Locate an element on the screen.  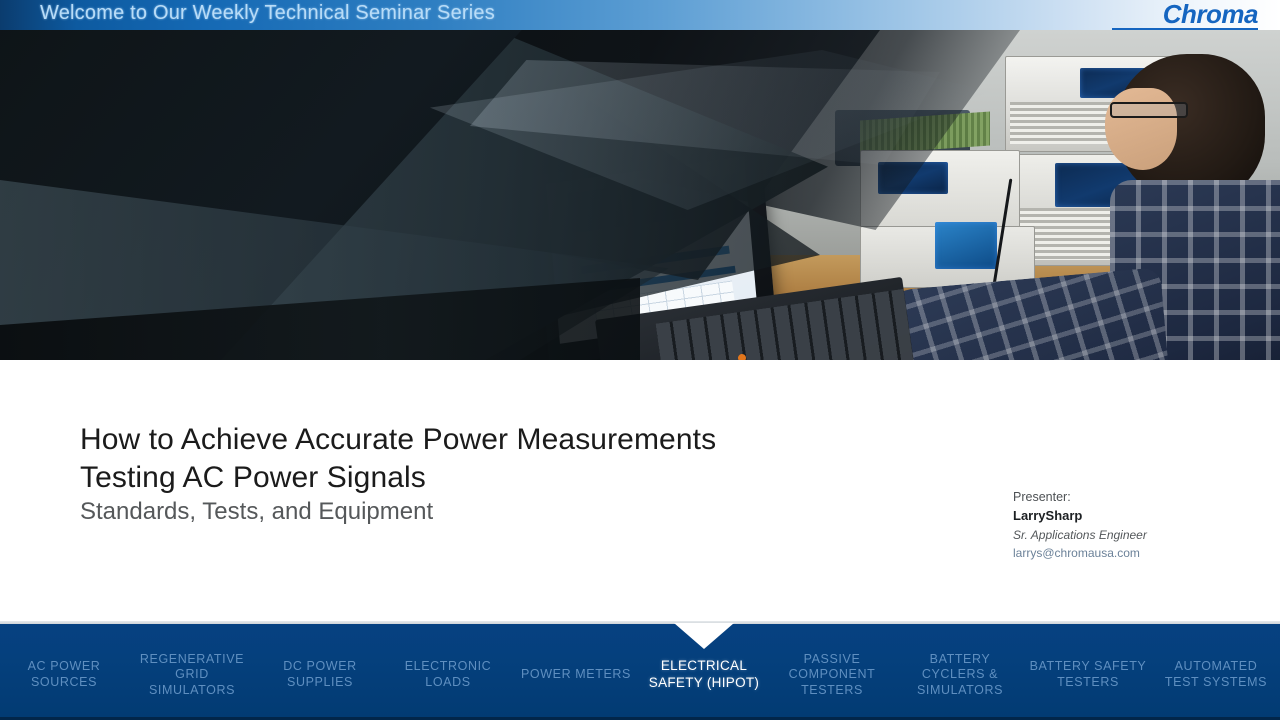
nav-item-3: ELECTRONIC LOADS is located at coordinates (448, 671).